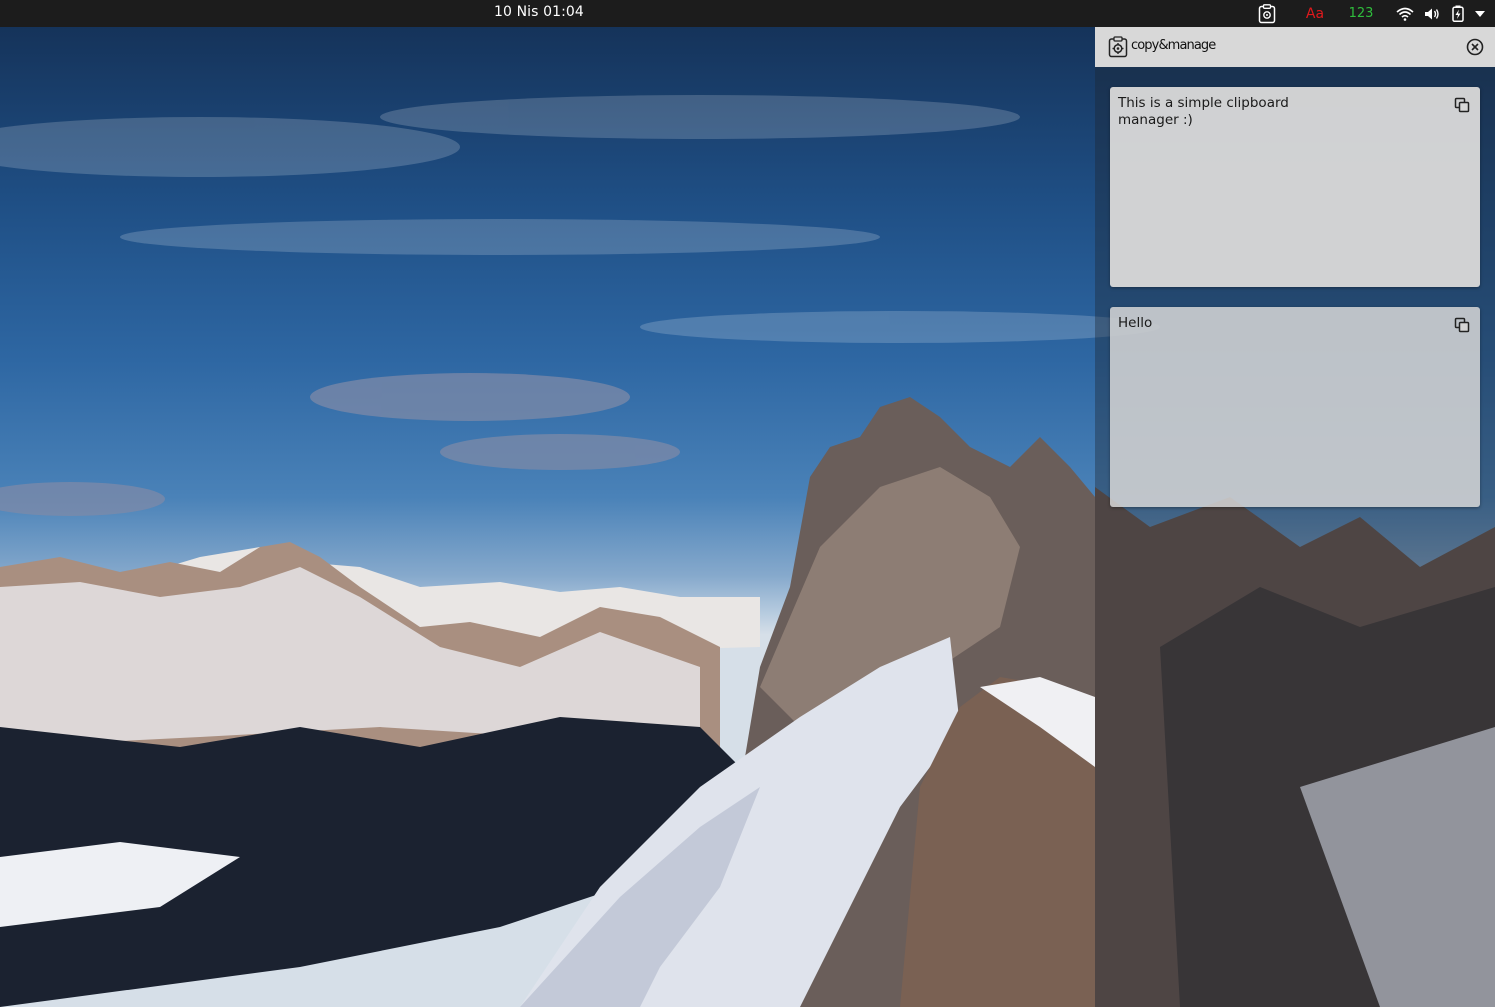 This screenshot has height=1007, width=1495. What do you see at coordinates (539, 12) in the screenshot?
I see `clock: 10 Nis 01:04` at bounding box center [539, 12].